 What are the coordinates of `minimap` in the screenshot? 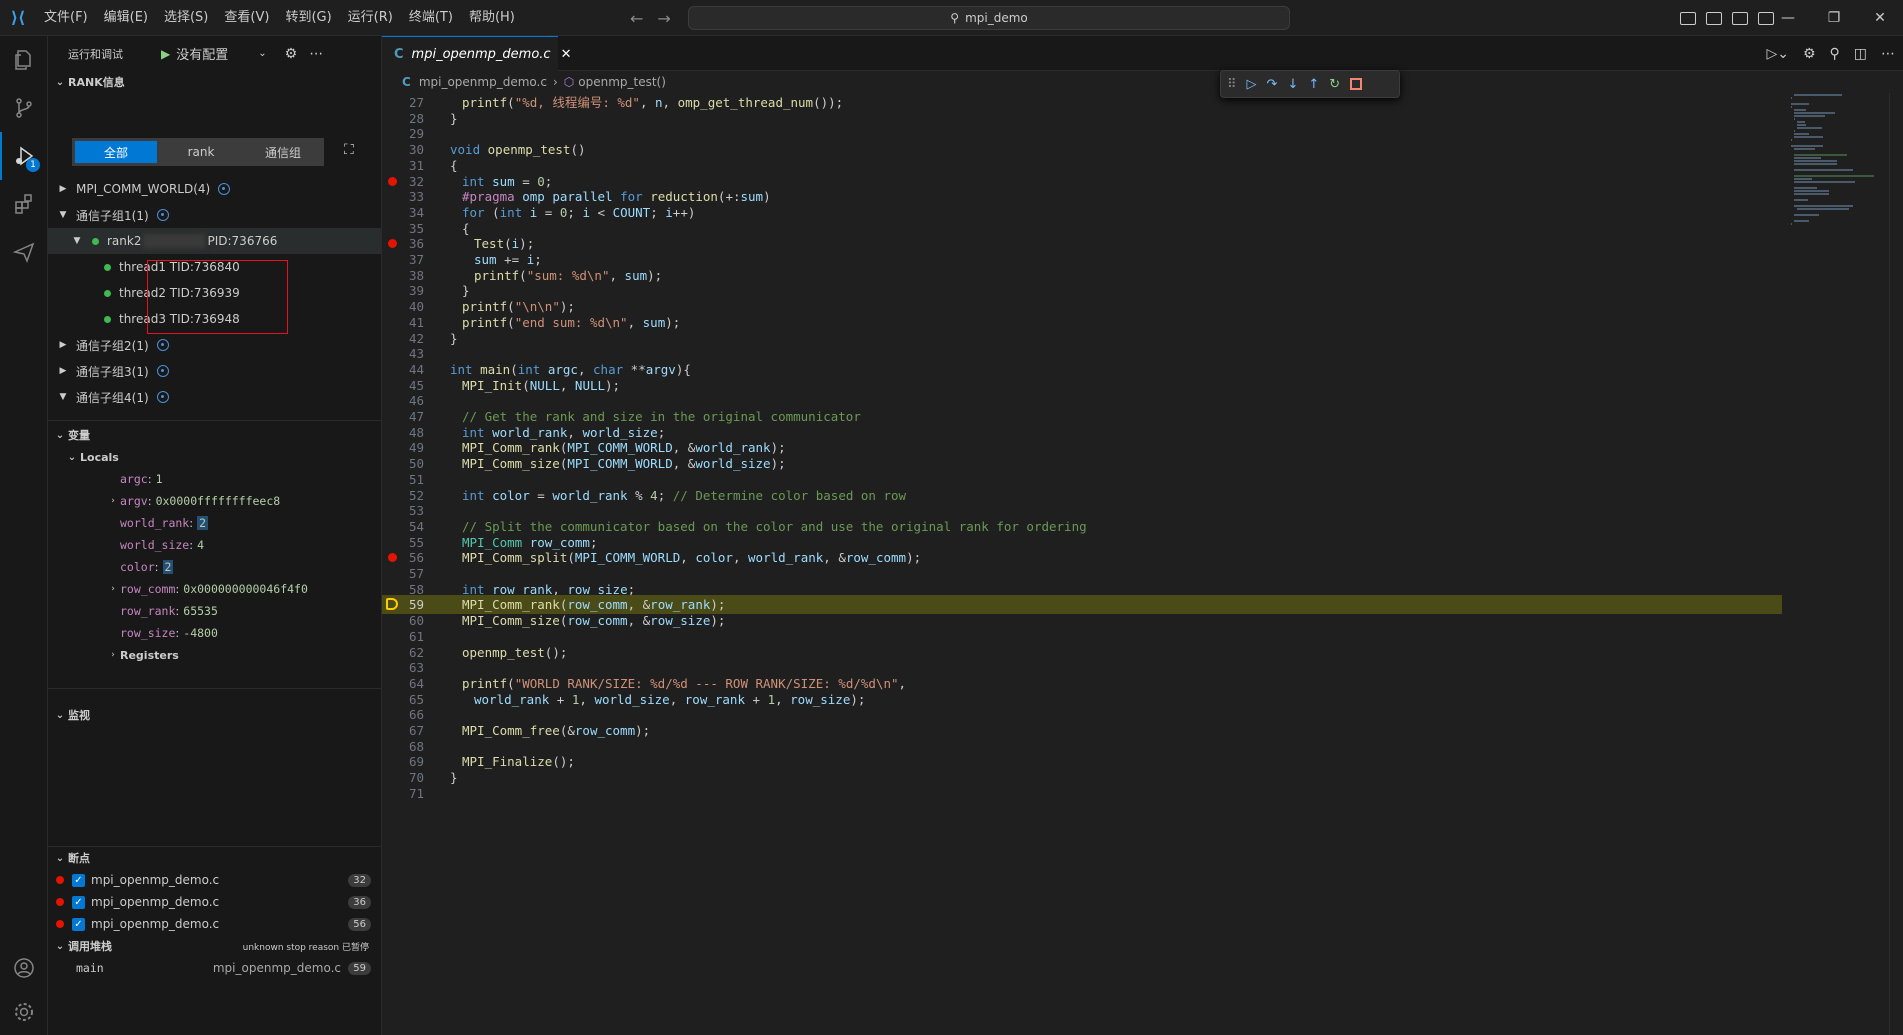 It's located at (1836, 163).